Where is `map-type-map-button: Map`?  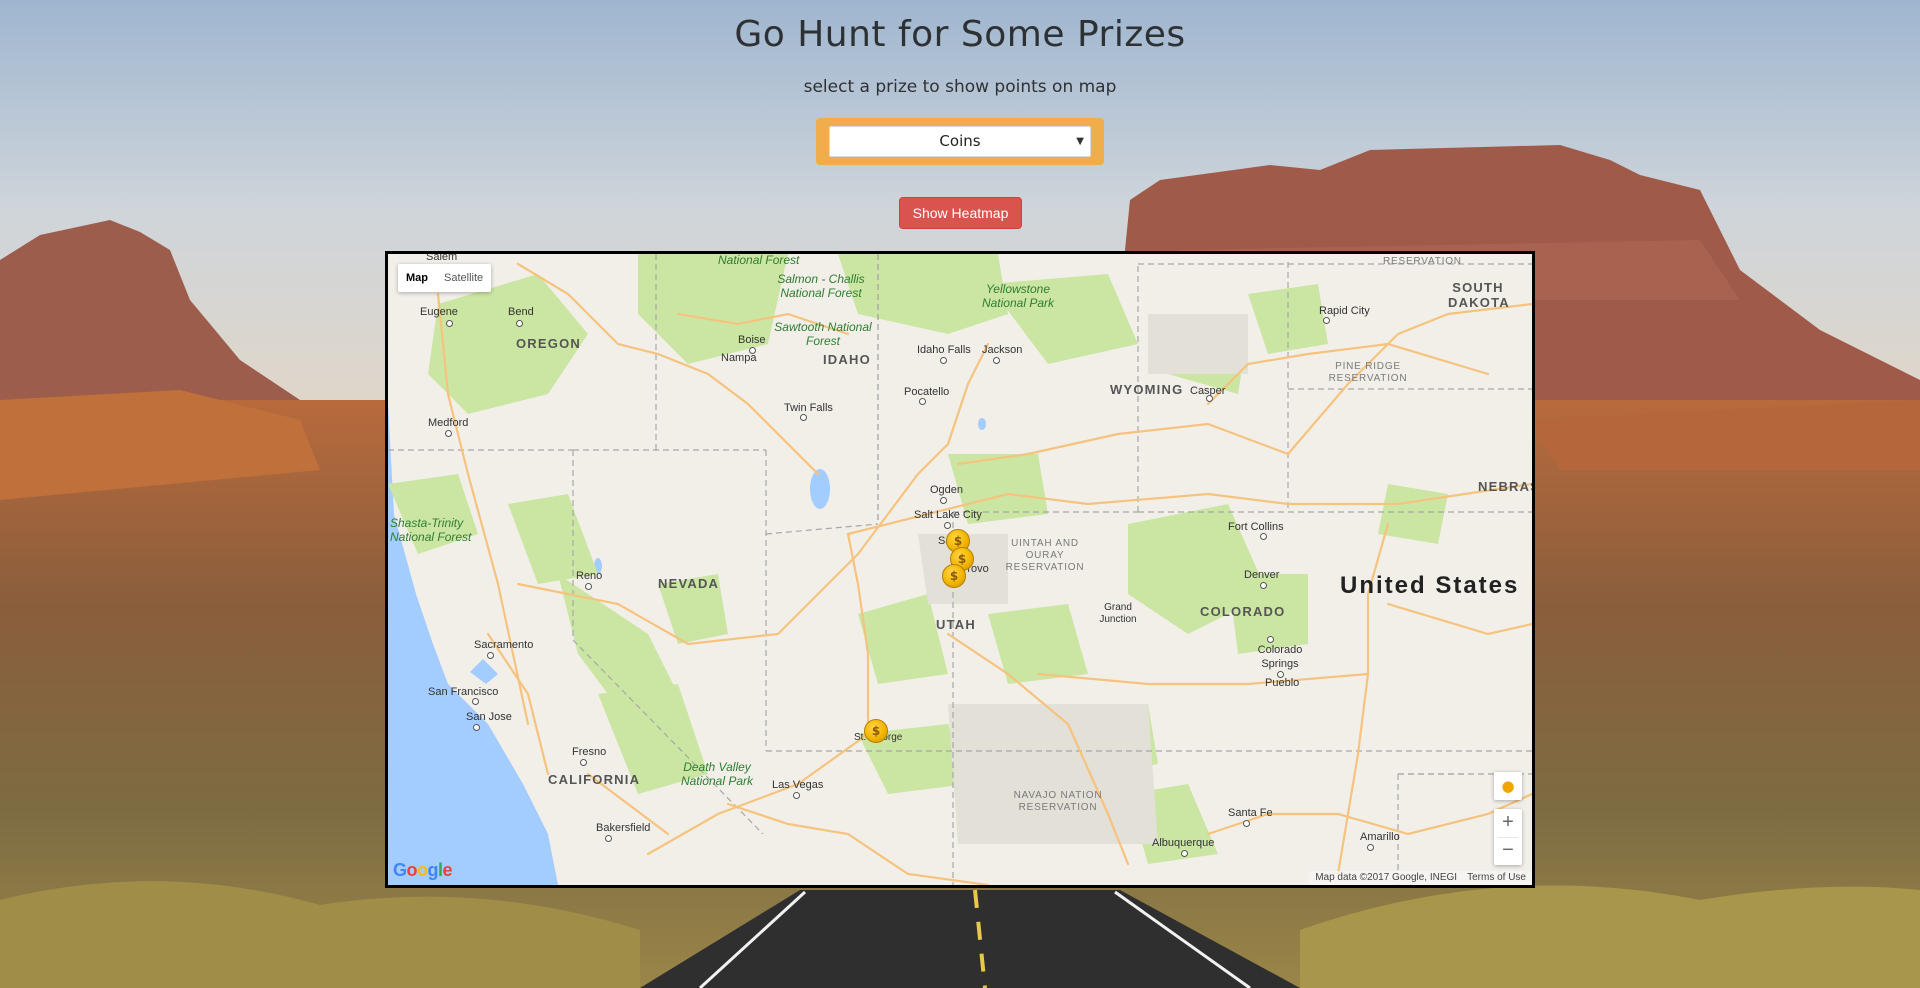
map-type-map-button: Map is located at coordinates (417, 278).